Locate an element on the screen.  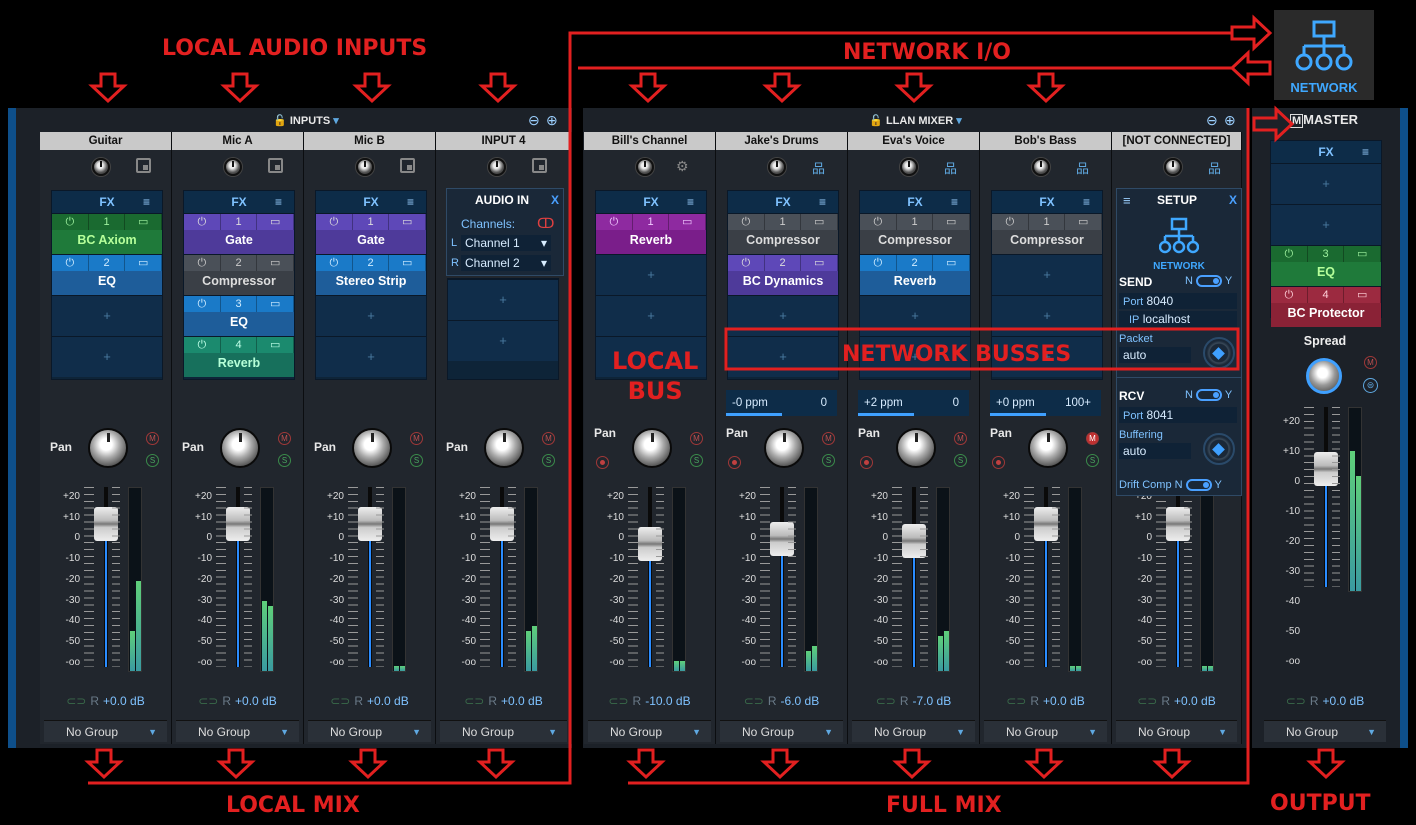
annotation-local-bus: LOCAL BUS is located at coordinates (655, 376).